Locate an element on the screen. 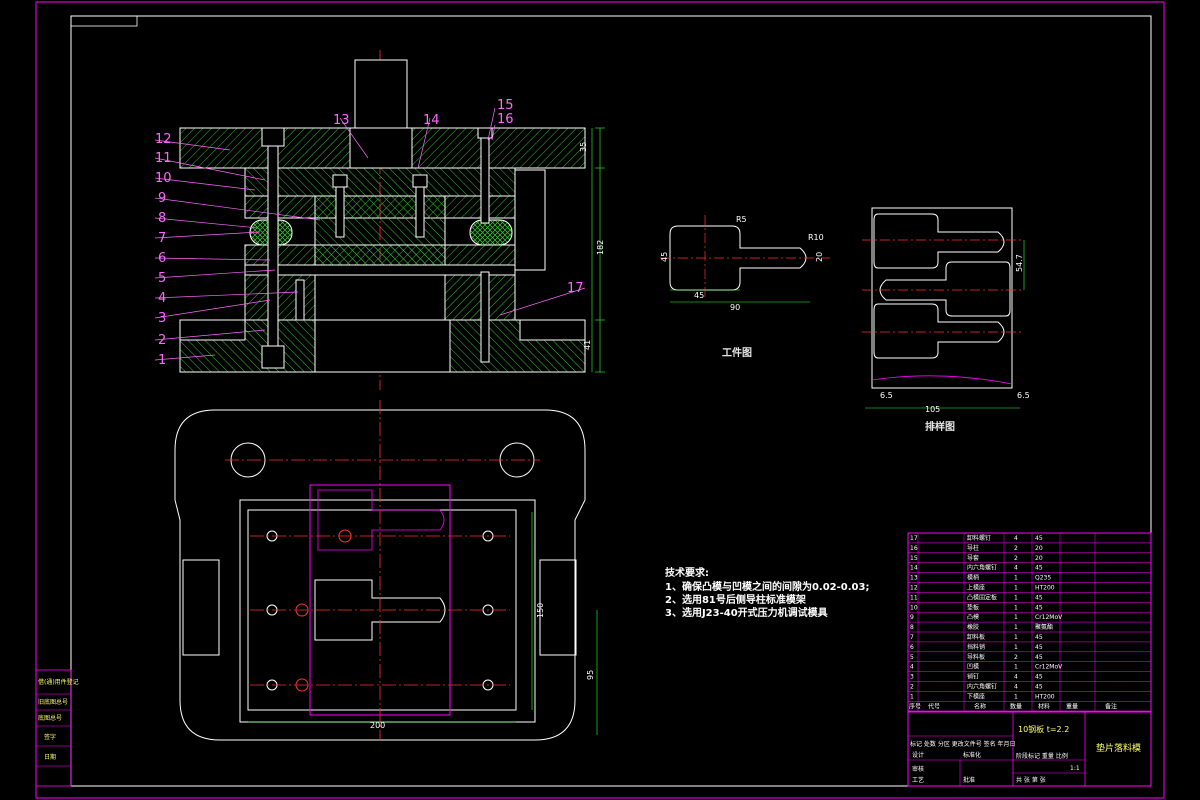 Image resolution: width=1200 pixels, height=800 pixels. bom-name: 垫板 is located at coordinates (973, 607).